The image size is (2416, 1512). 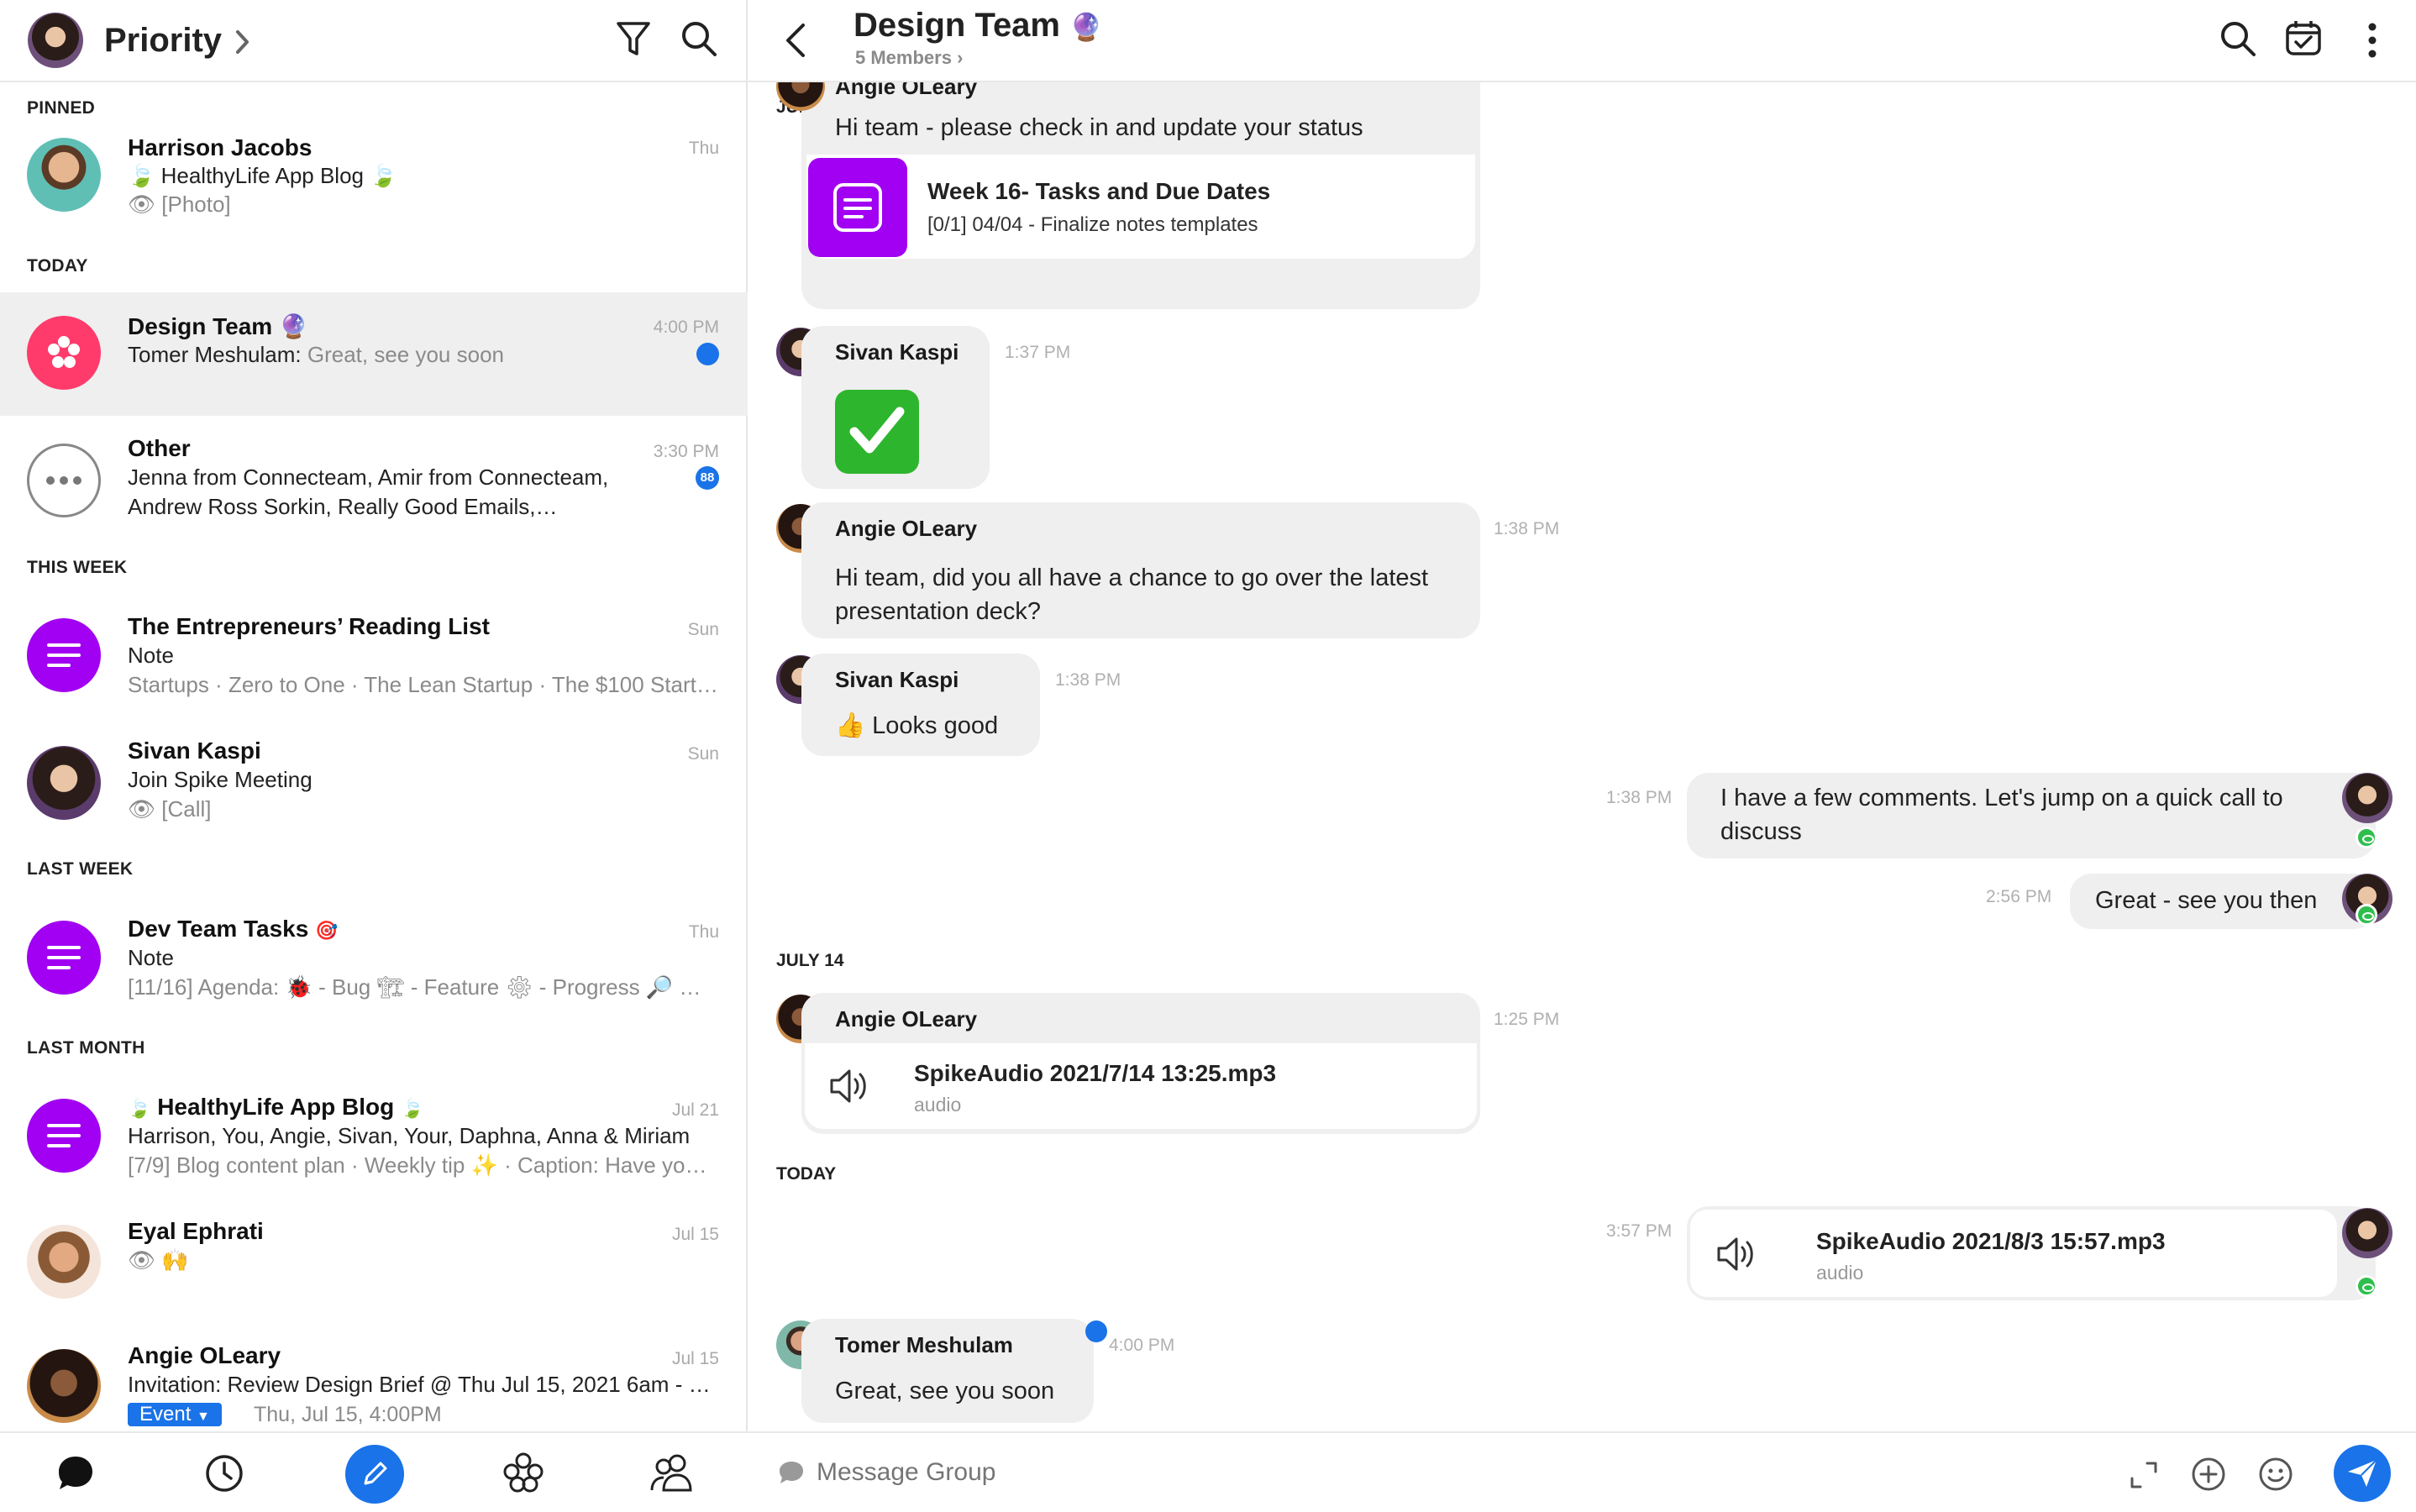 What do you see at coordinates (1038, 352) in the screenshot?
I see `message-time: 1:37 PM` at bounding box center [1038, 352].